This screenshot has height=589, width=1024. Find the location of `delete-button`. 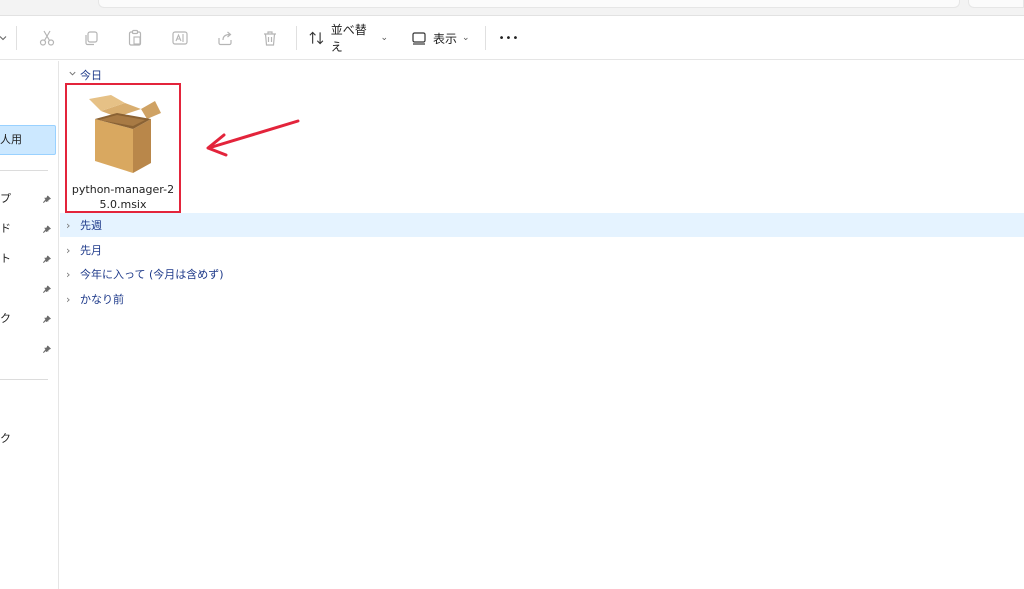

delete-button is located at coordinates (270, 38).